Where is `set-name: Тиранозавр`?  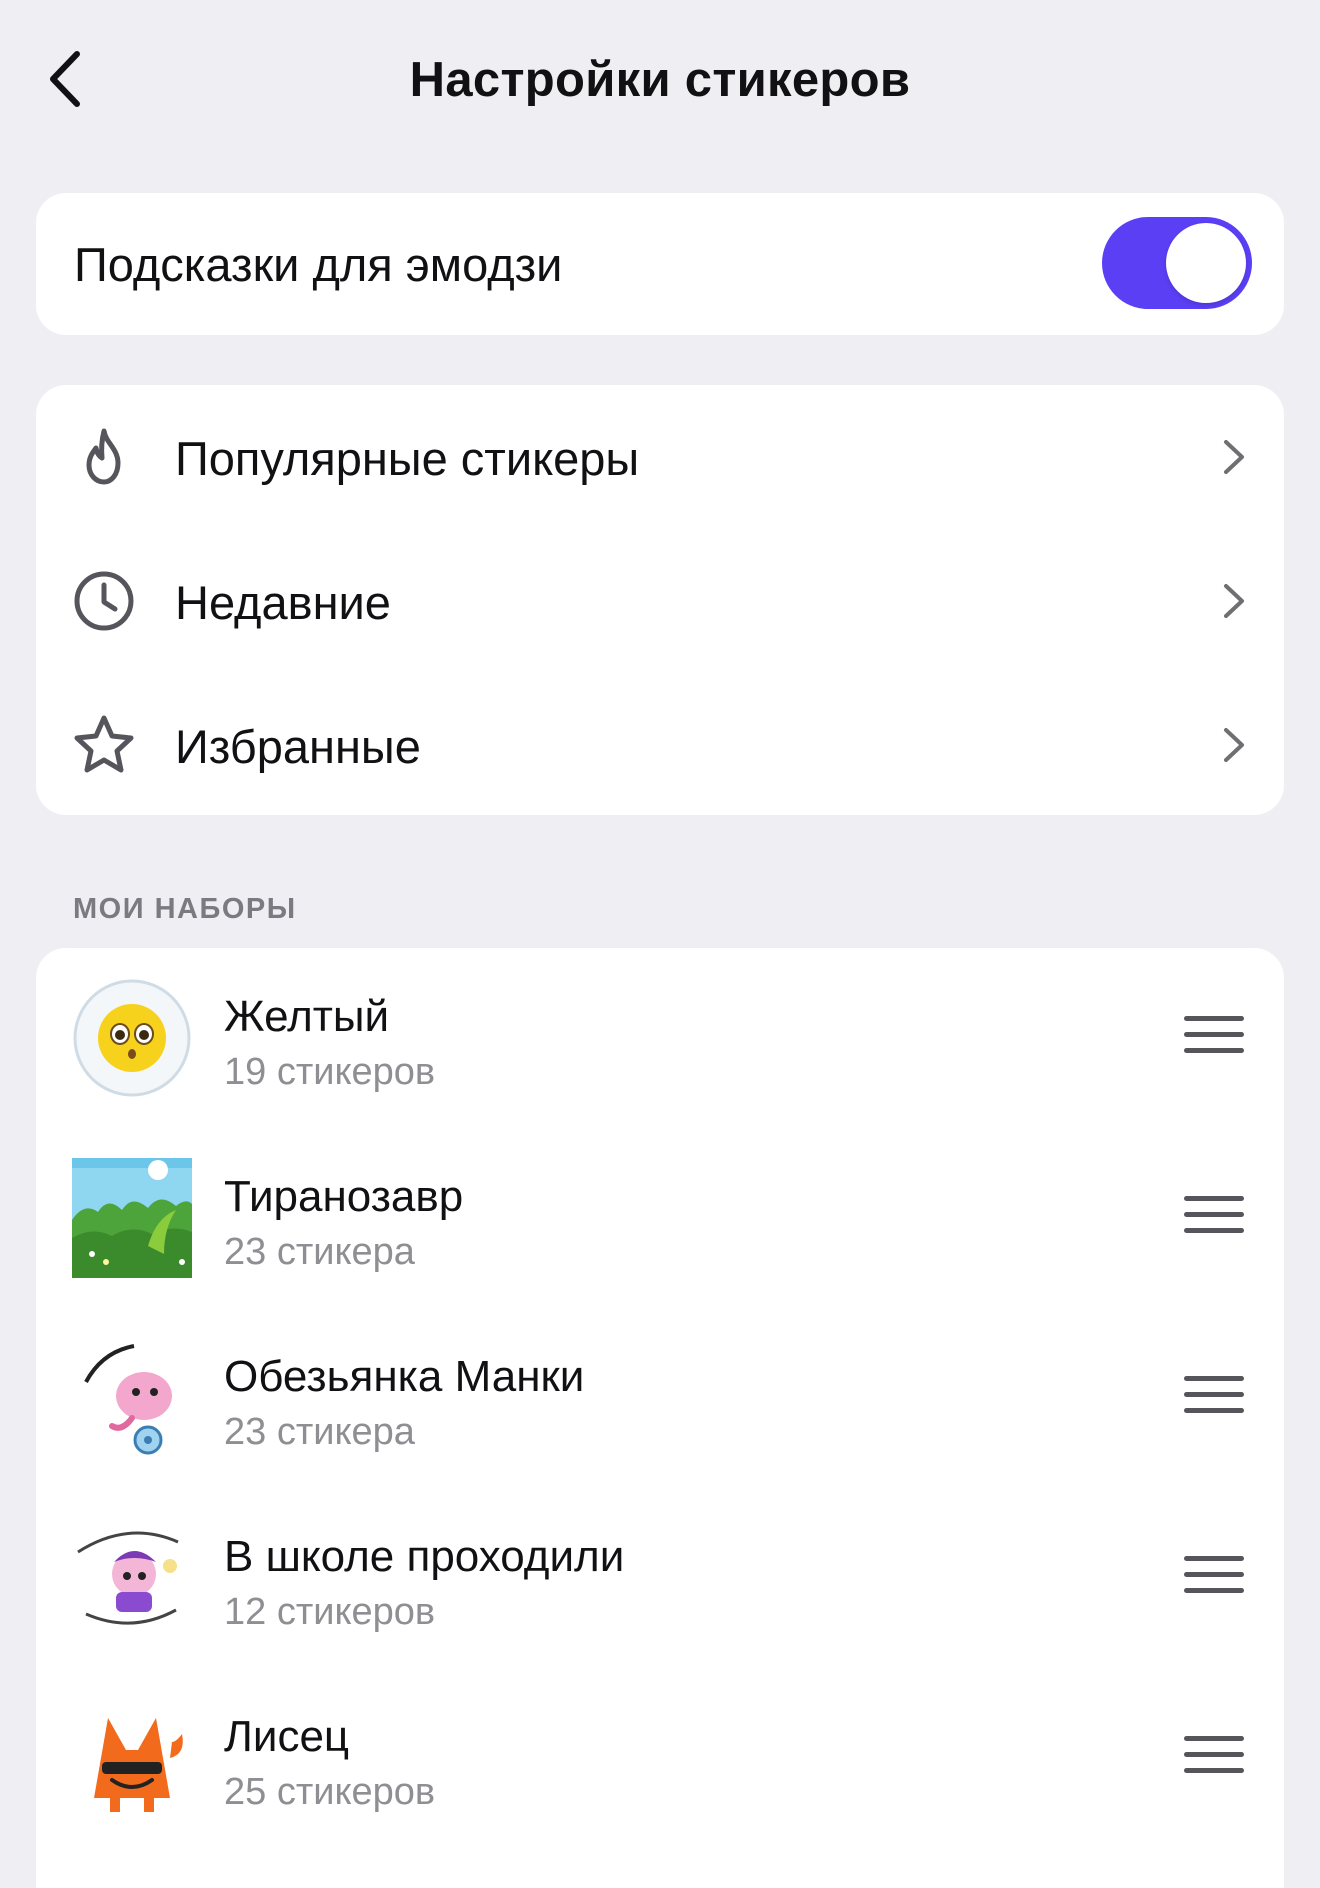
set-name: Тиранозавр is located at coordinates (344, 1196).